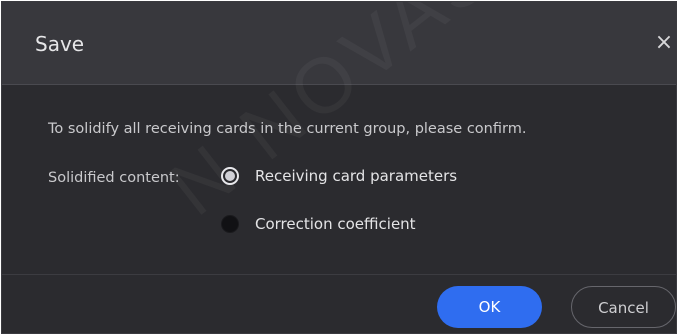  I want to click on cancel-button: Cancel, so click(623, 307).